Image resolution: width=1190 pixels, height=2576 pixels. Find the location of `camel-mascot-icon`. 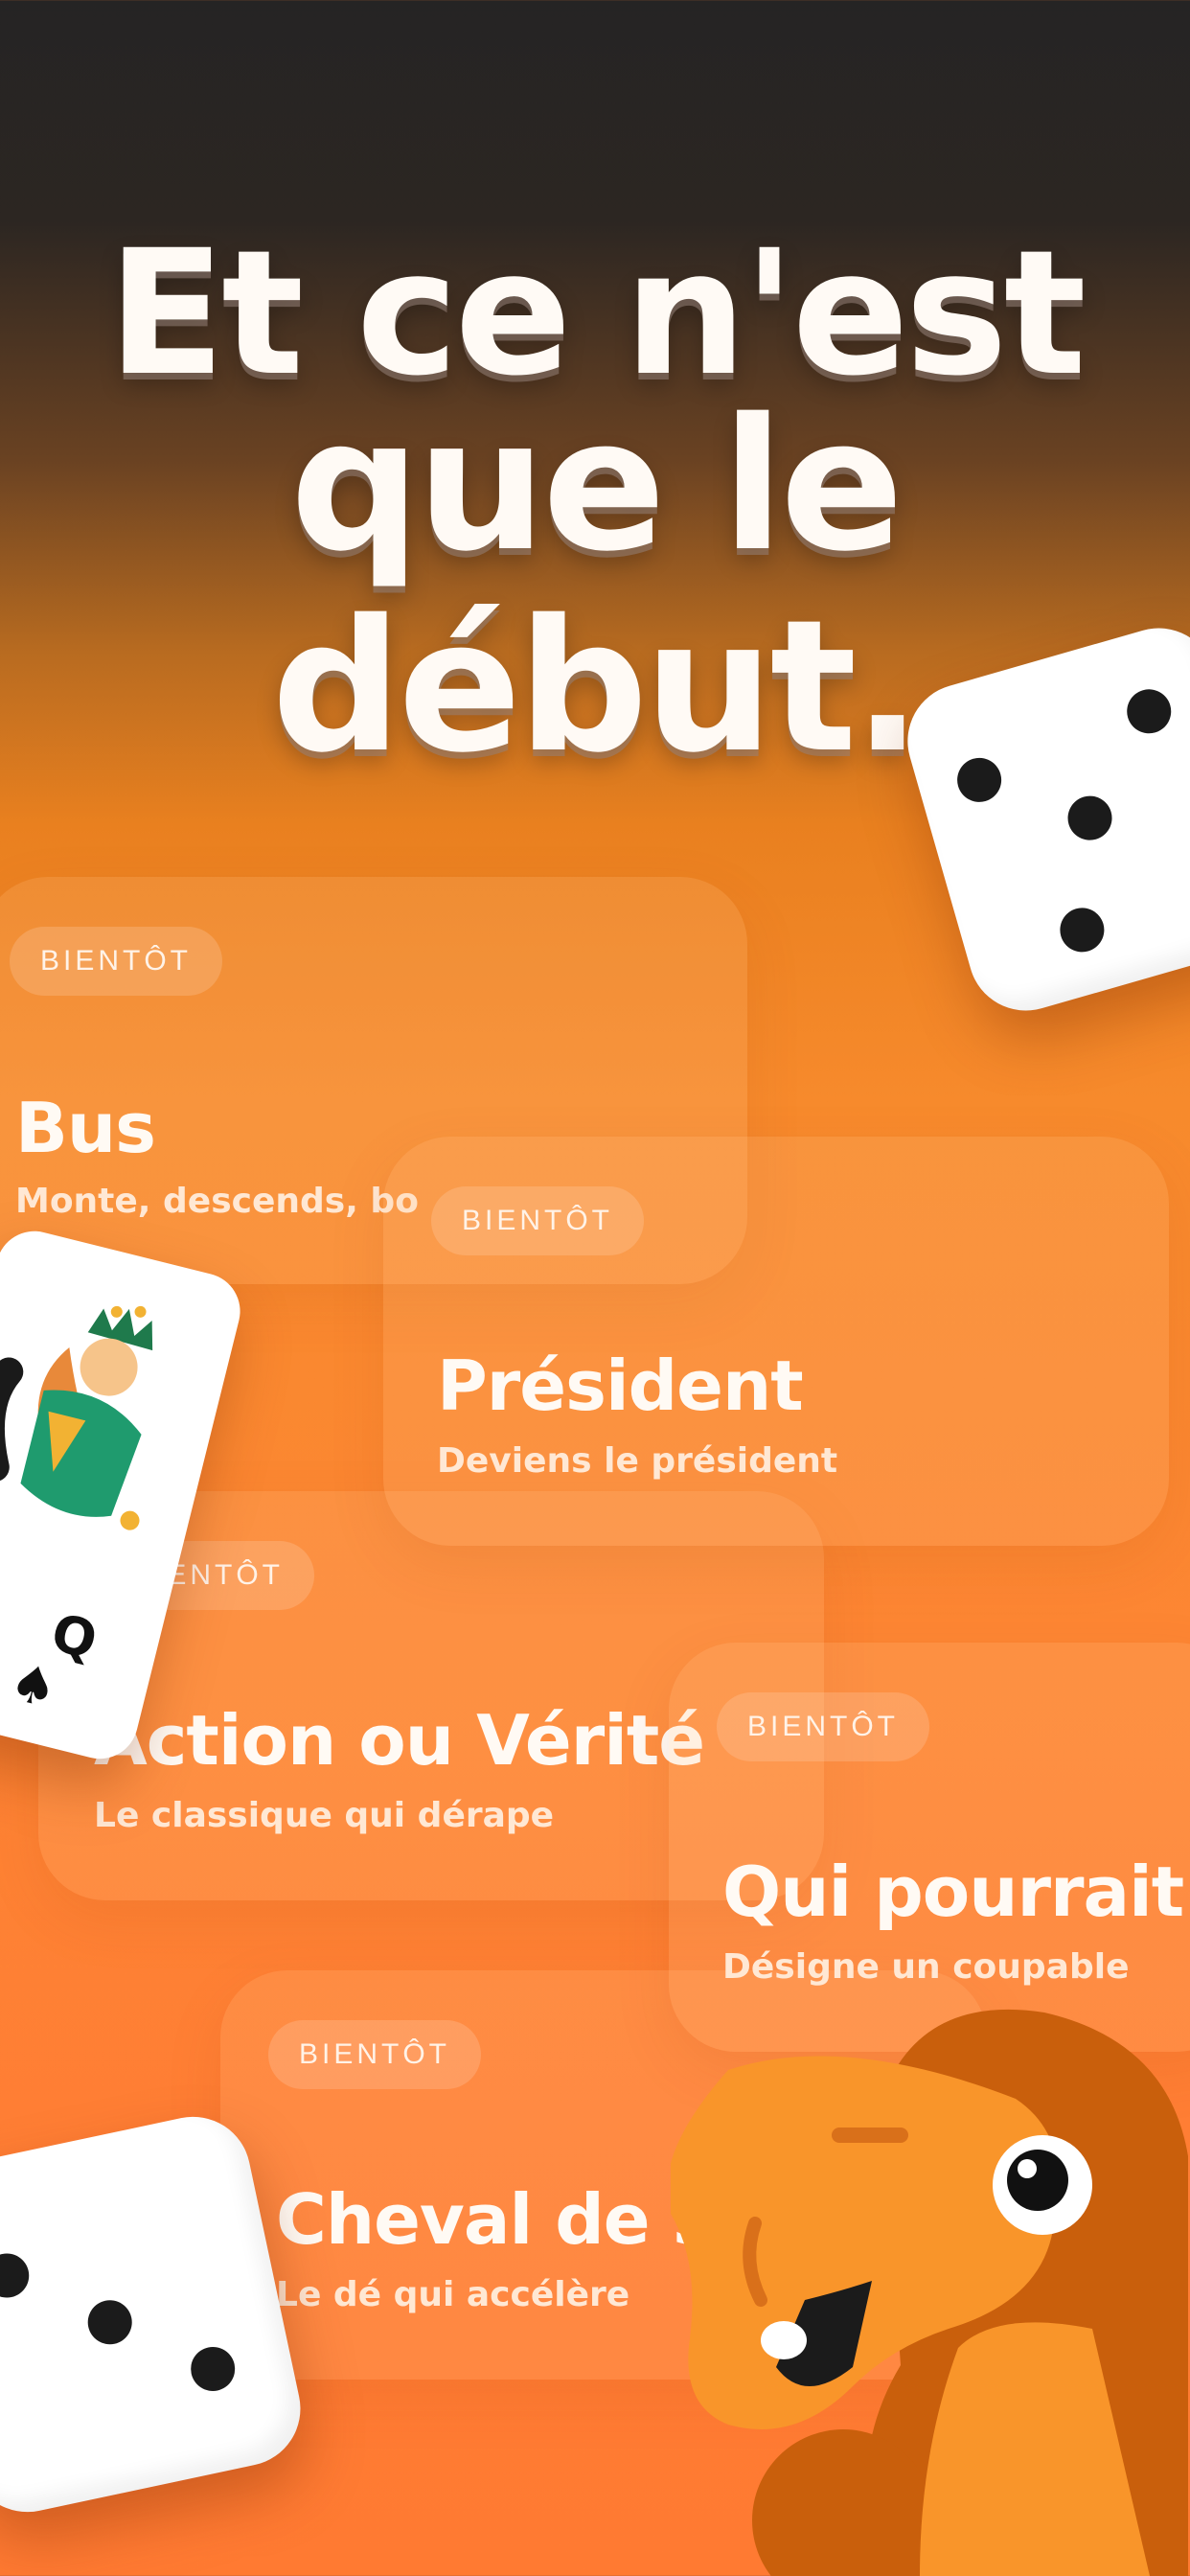

camel-mascot-icon is located at coordinates (930, 2292).